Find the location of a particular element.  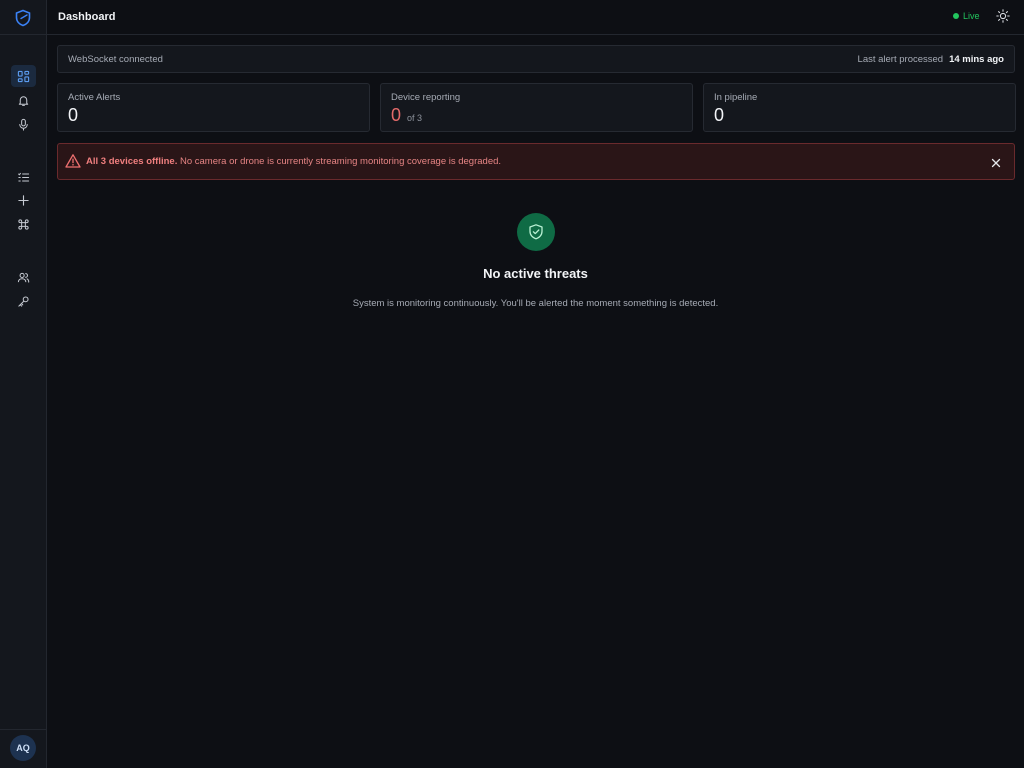

bell-icon is located at coordinates (23, 100).